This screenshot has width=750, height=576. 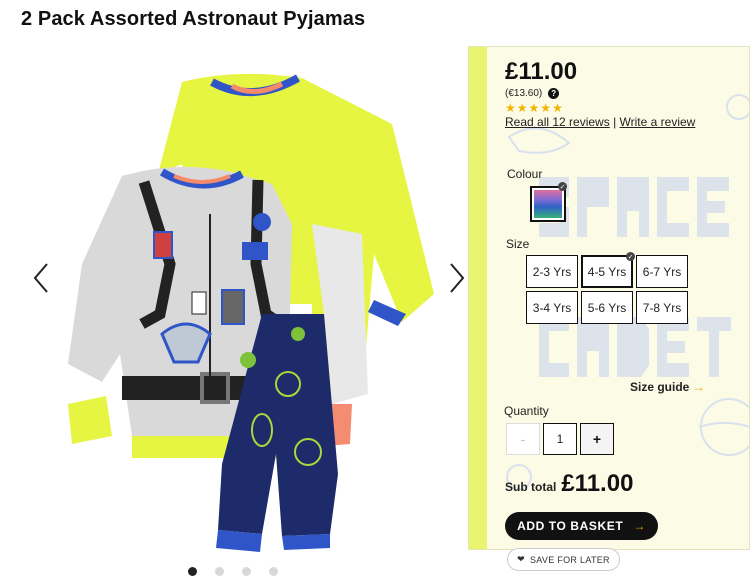 I want to click on chevron-right-icon, so click(x=457, y=278).